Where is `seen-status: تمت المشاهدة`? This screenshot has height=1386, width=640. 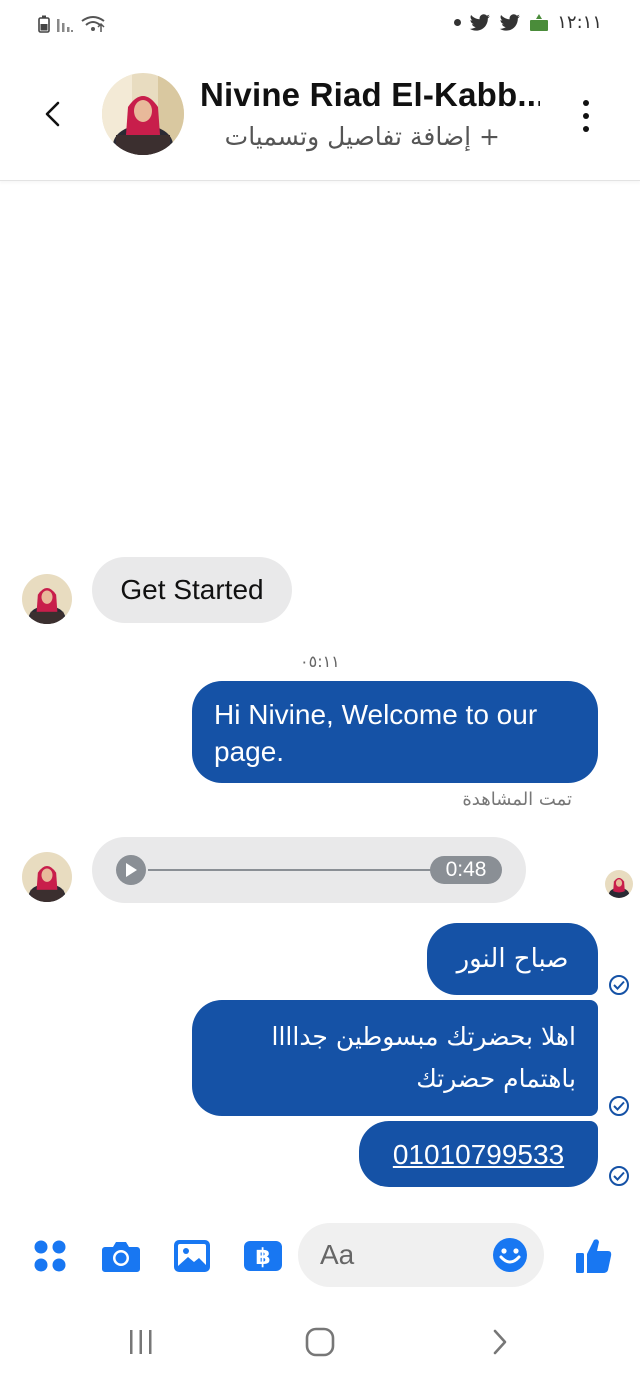
seen-status: تمت المشاهدة is located at coordinates (517, 799).